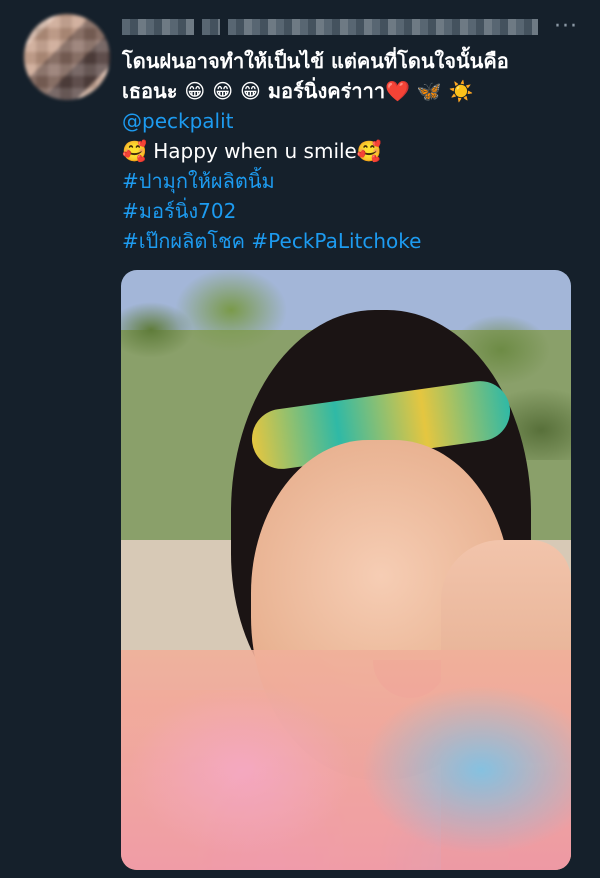  Describe the element at coordinates (158, 27) in the screenshot. I see `display-name` at that location.